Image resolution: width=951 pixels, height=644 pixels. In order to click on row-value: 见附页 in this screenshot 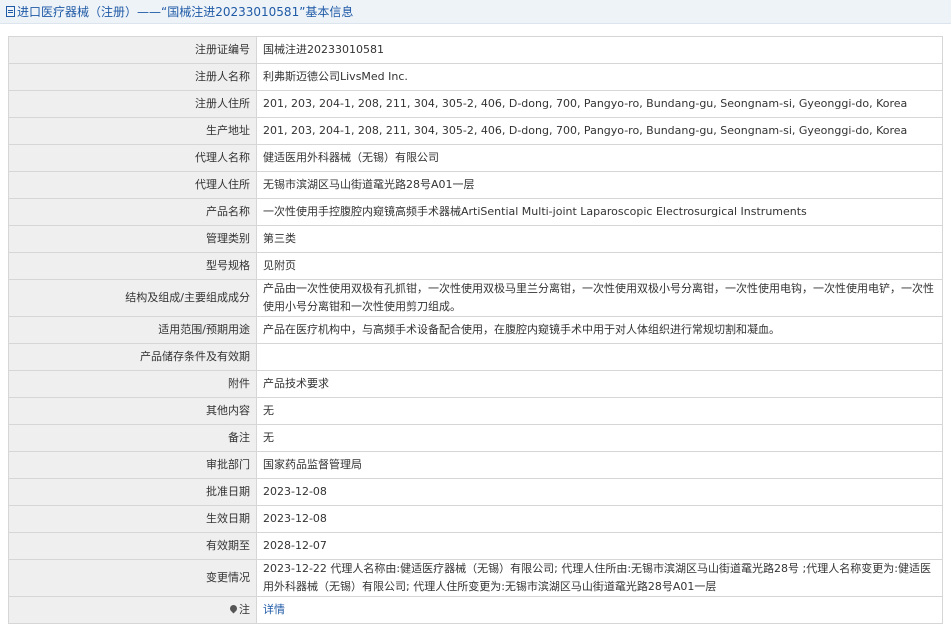, I will do `click(599, 266)`.